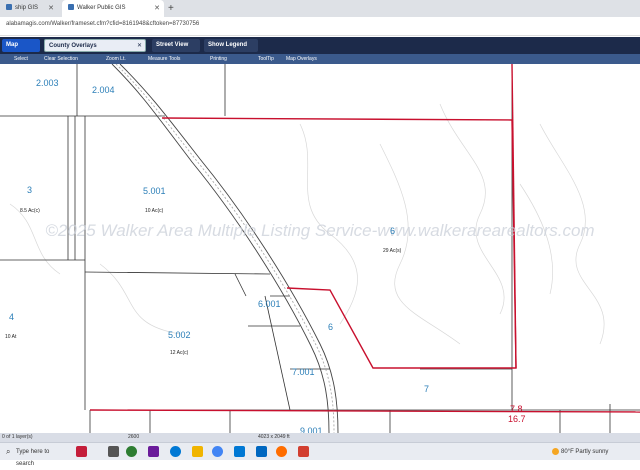 The height and width of the screenshot is (470, 640). What do you see at coordinates (179, 353) in the screenshot?
I see `acreage-label: 12 Ac(c)` at bounding box center [179, 353].